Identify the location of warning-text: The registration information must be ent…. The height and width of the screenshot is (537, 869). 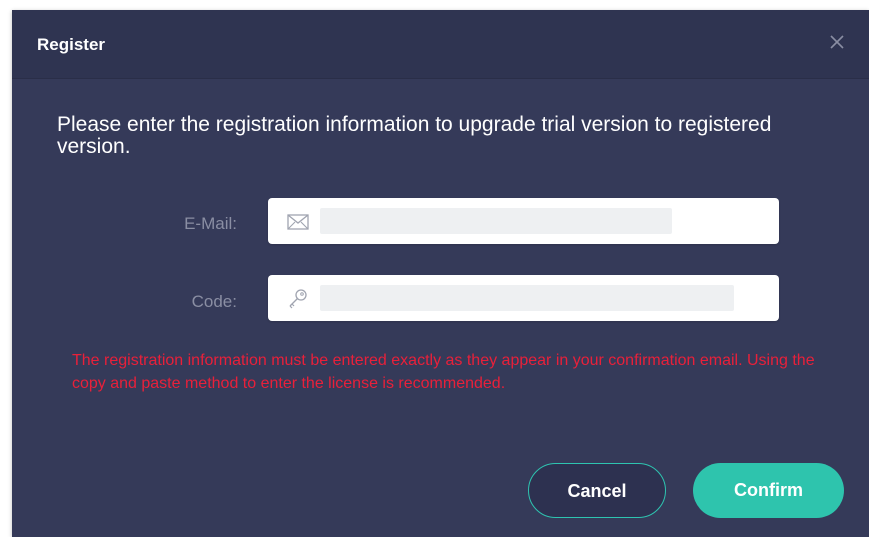
(443, 372).